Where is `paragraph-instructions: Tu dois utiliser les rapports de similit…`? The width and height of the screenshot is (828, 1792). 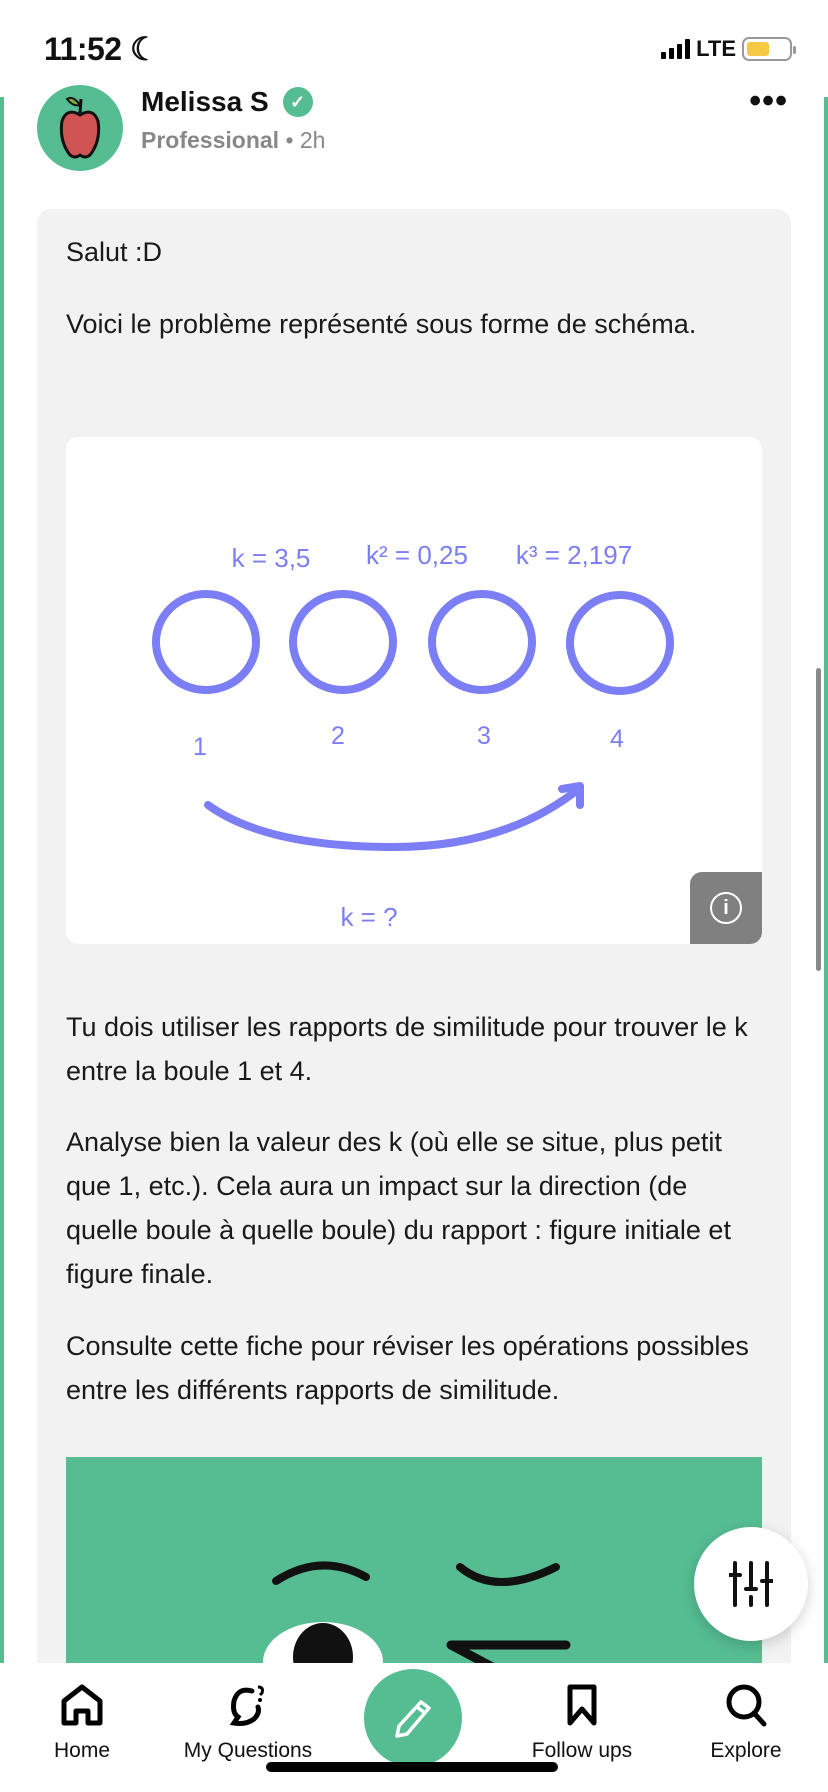 paragraph-instructions: Tu dois utiliser les rapports de similit… is located at coordinates (407, 1049).